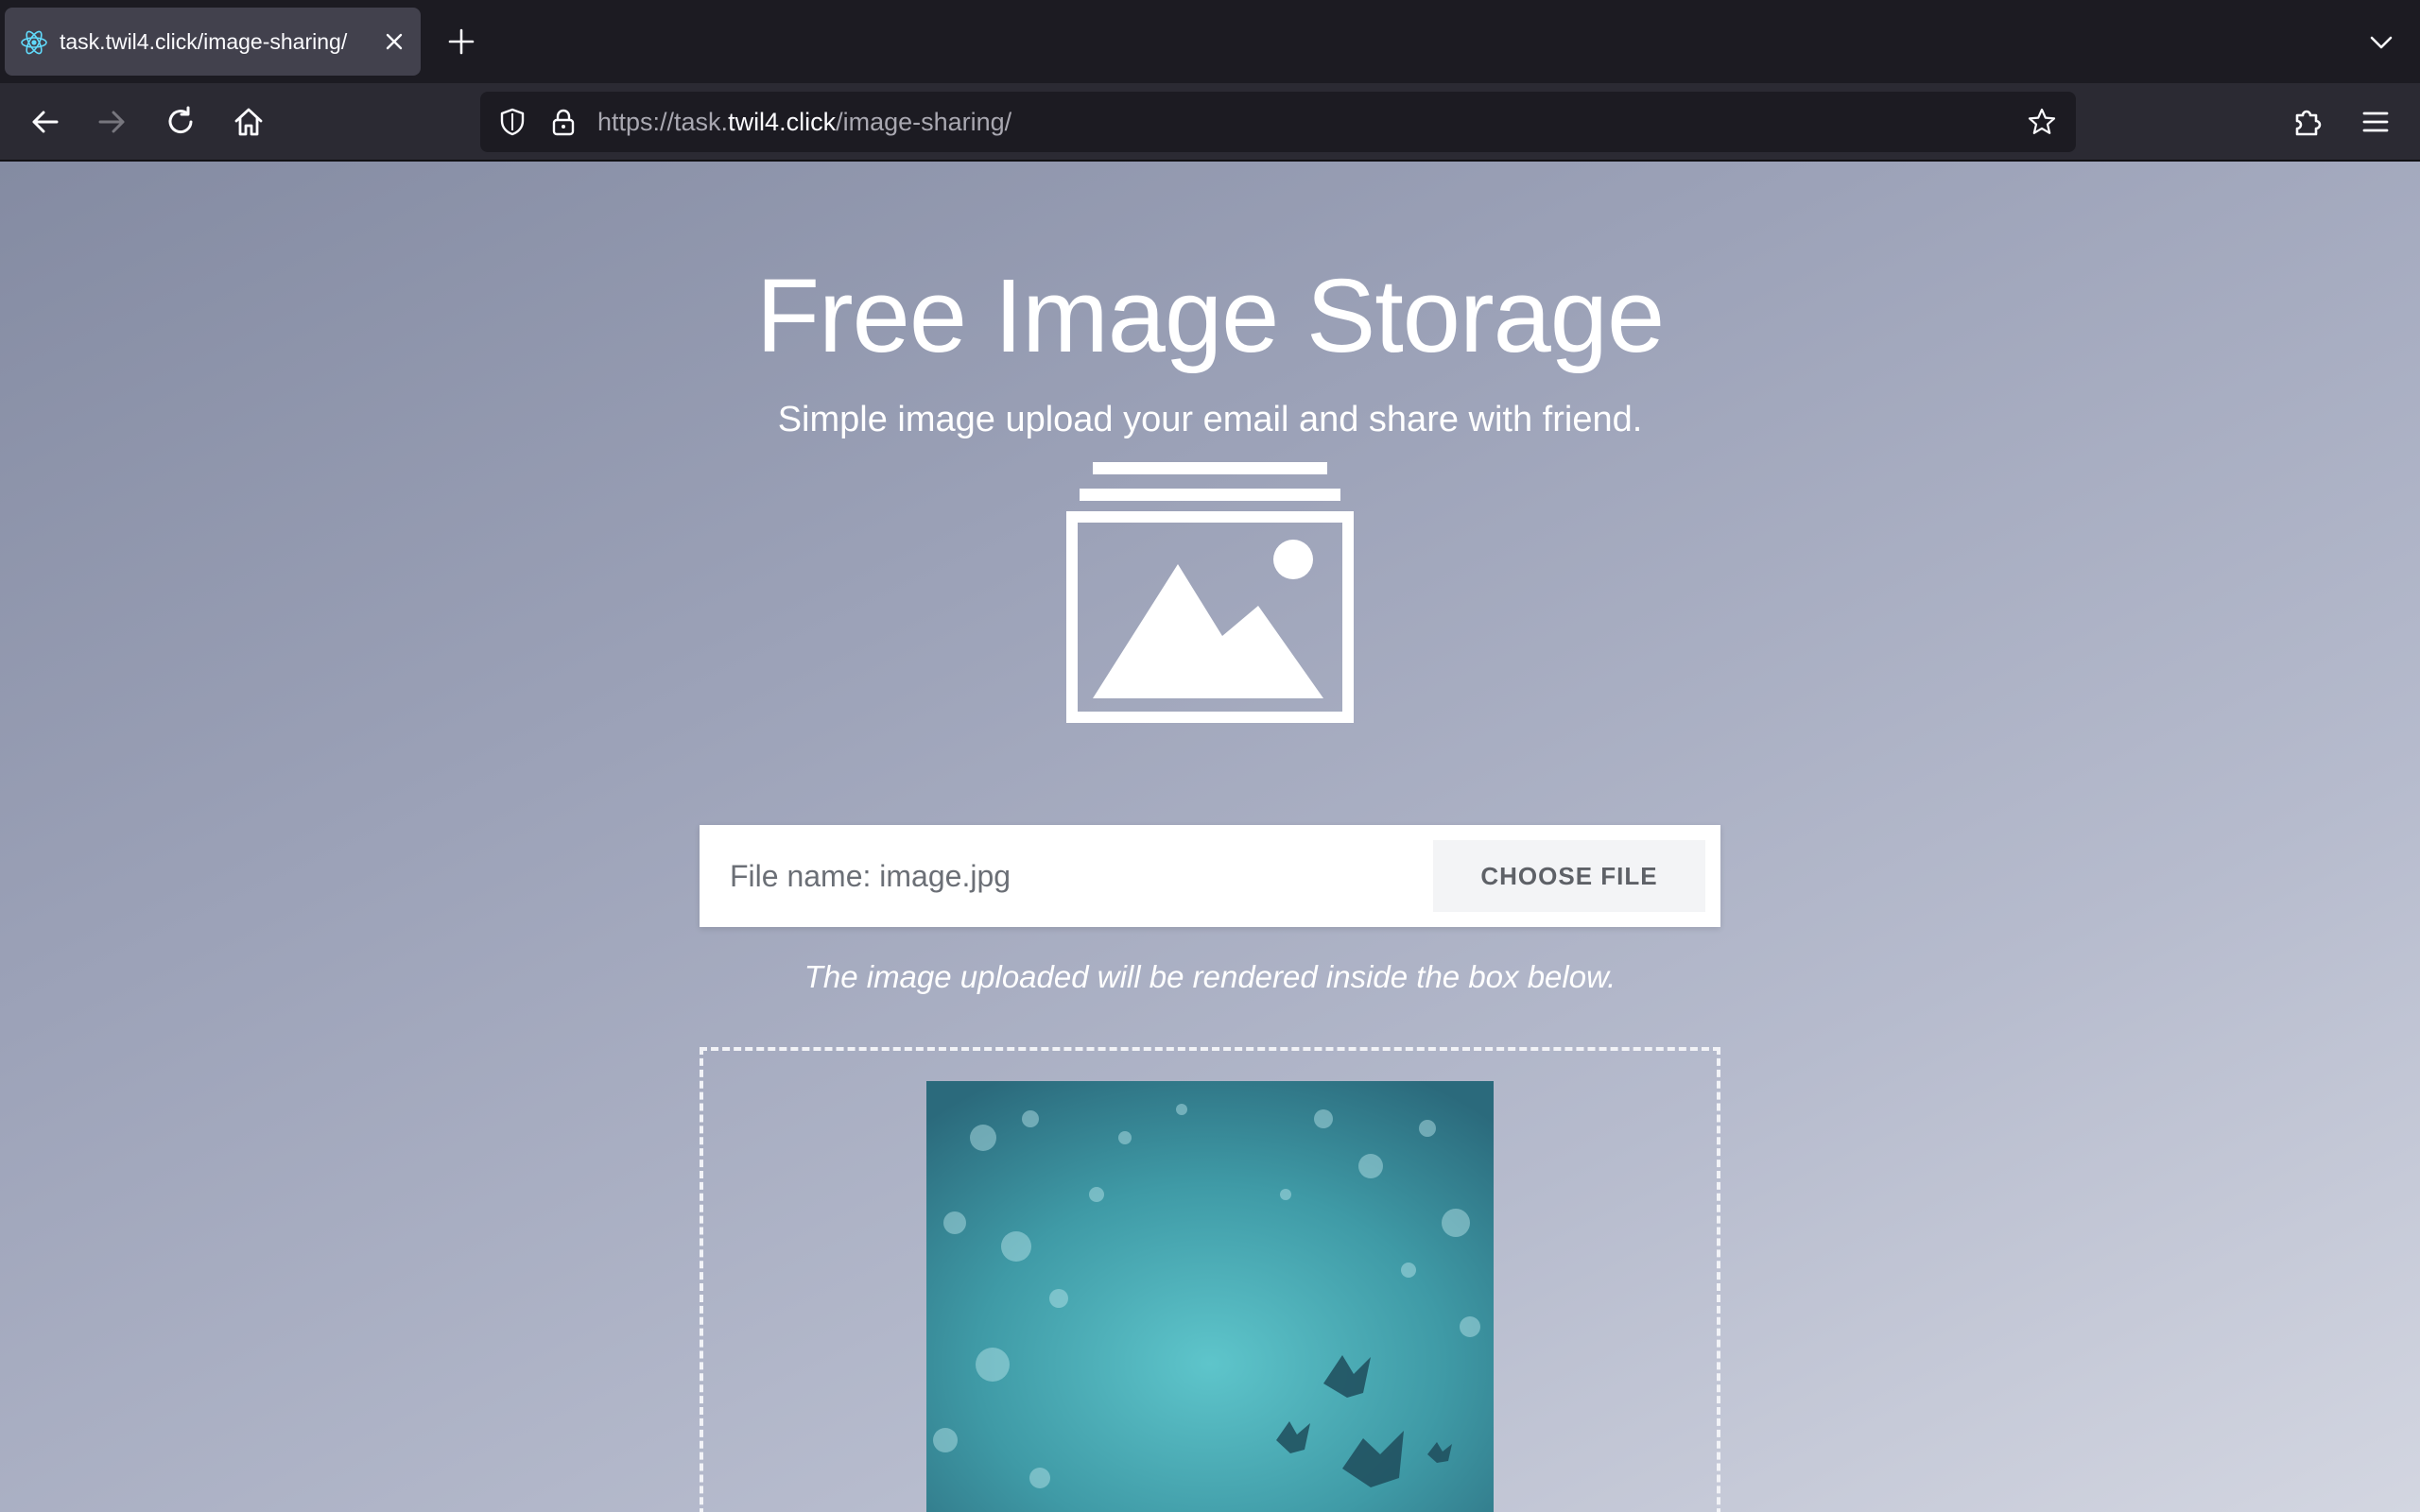 This screenshot has height=1512, width=2420. I want to click on plus-icon, so click(461, 41).